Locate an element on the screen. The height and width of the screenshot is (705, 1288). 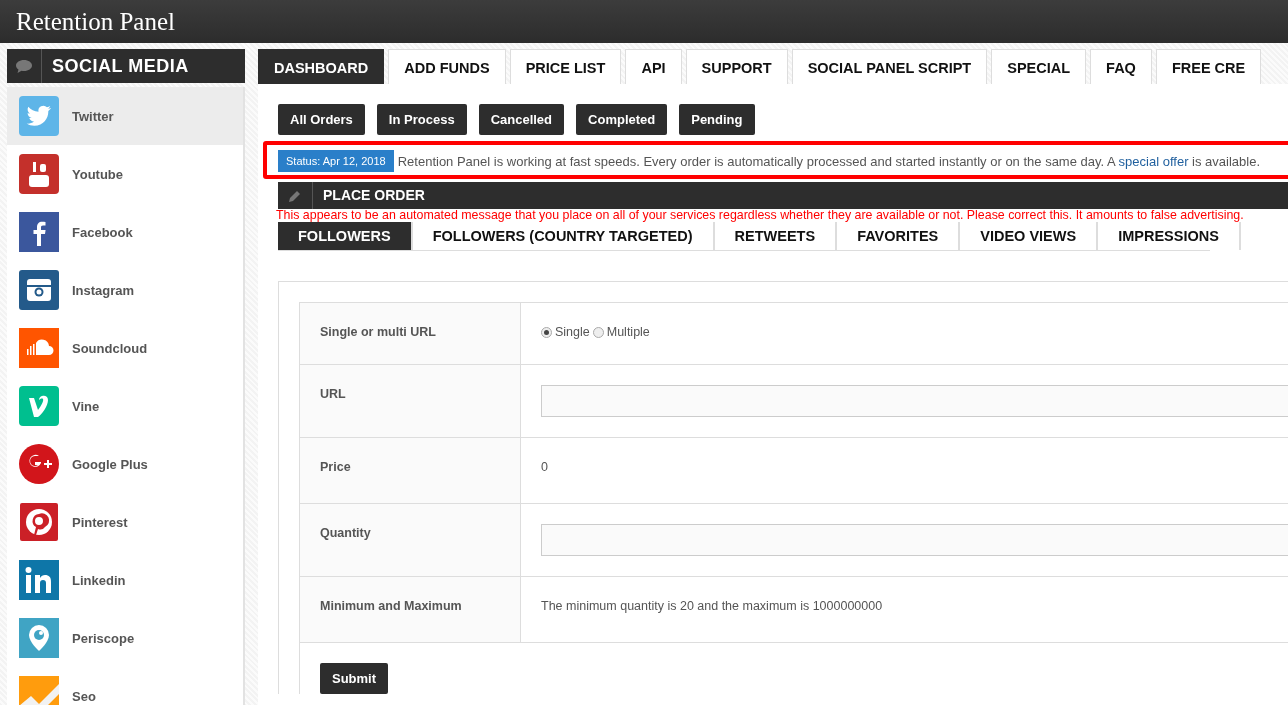
field-value: The minimum quantity is 20 and the maximum is 1000000000 is located at coordinates (712, 606).